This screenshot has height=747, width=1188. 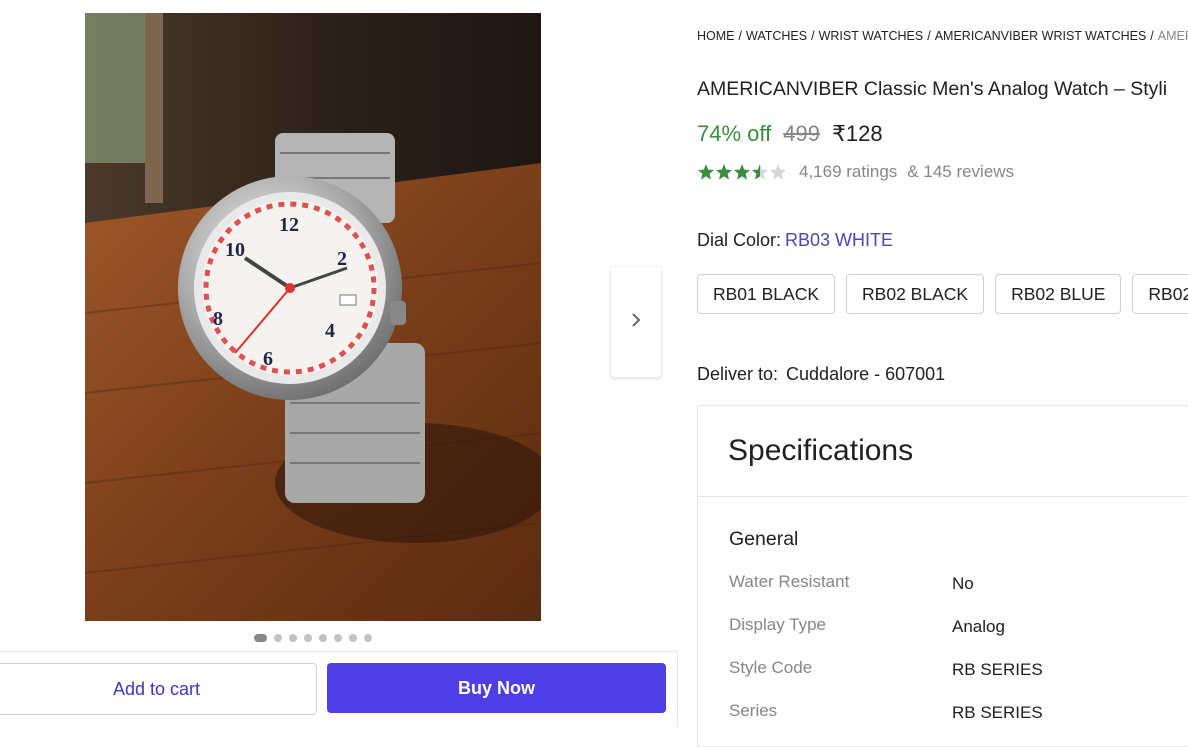 I want to click on spec-key: Series, so click(x=753, y=710).